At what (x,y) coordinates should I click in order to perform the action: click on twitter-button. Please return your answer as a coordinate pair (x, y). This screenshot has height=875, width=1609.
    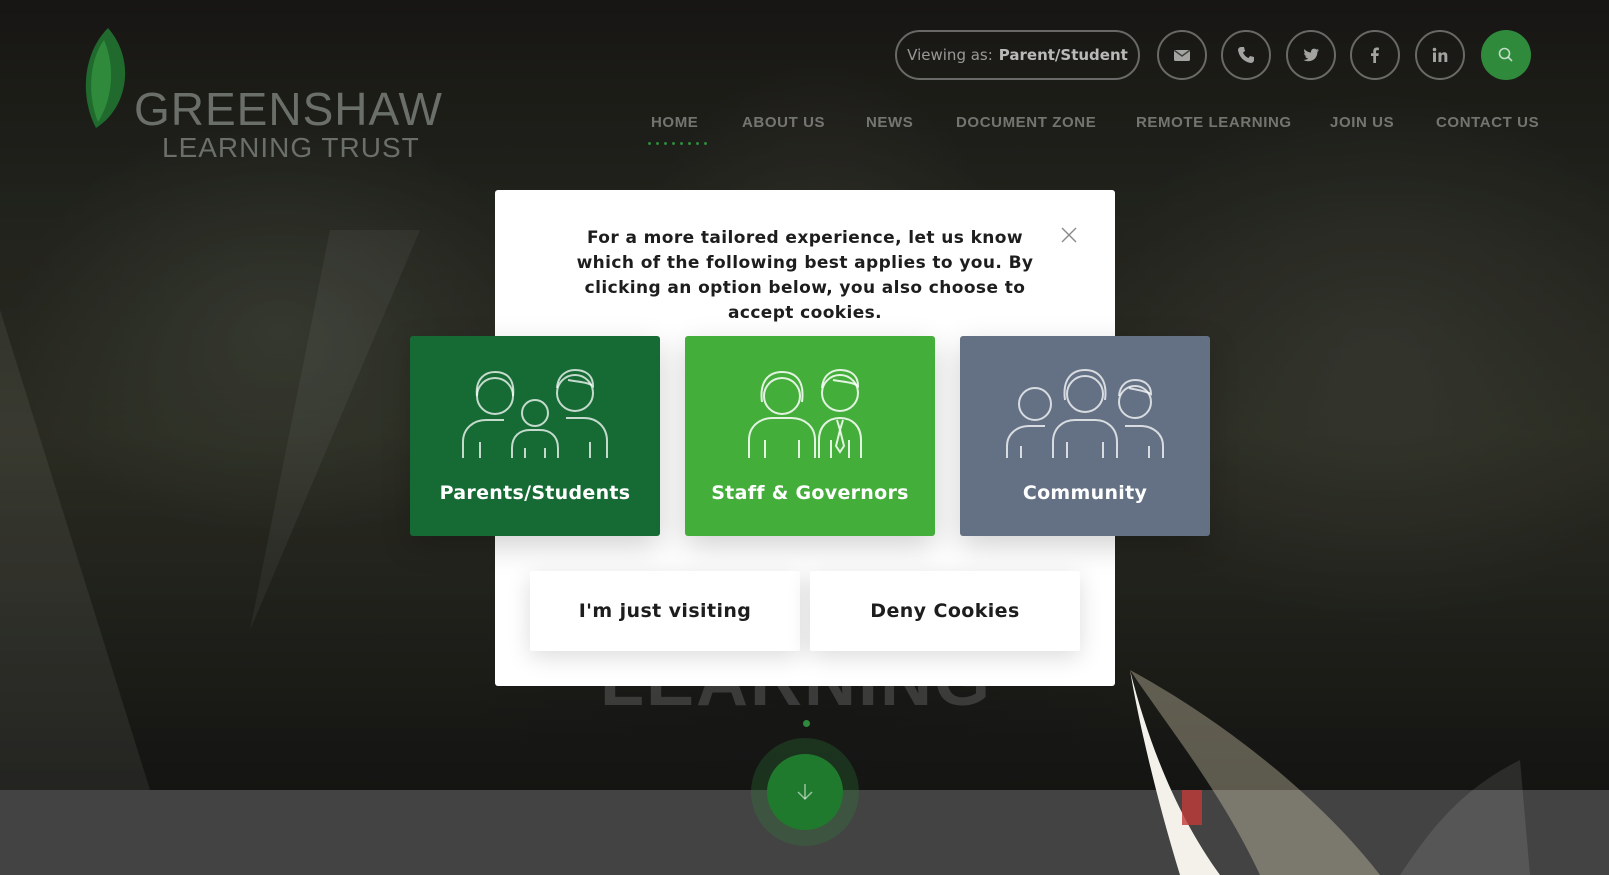
    Looking at the image, I should click on (1311, 55).